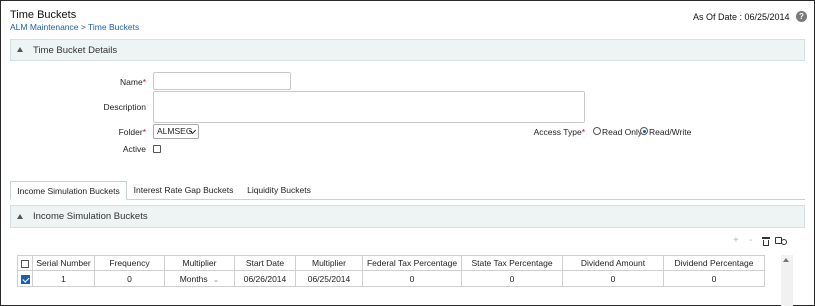  Describe the element at coordinates (68, 190) in the screenshot. I see `tab-income-simulation-buckets: Income Simulation Buckets` at that location.